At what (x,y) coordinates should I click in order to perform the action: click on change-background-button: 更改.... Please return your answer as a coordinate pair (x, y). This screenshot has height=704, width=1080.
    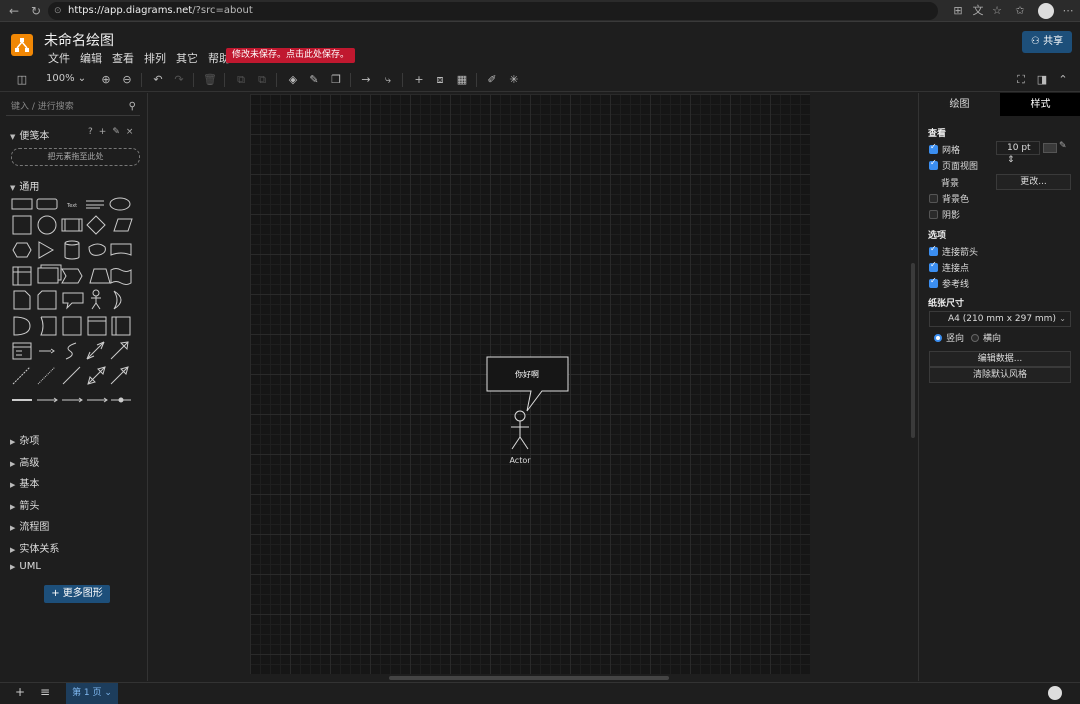
    Looking at the image, I should click on (1033, 182).